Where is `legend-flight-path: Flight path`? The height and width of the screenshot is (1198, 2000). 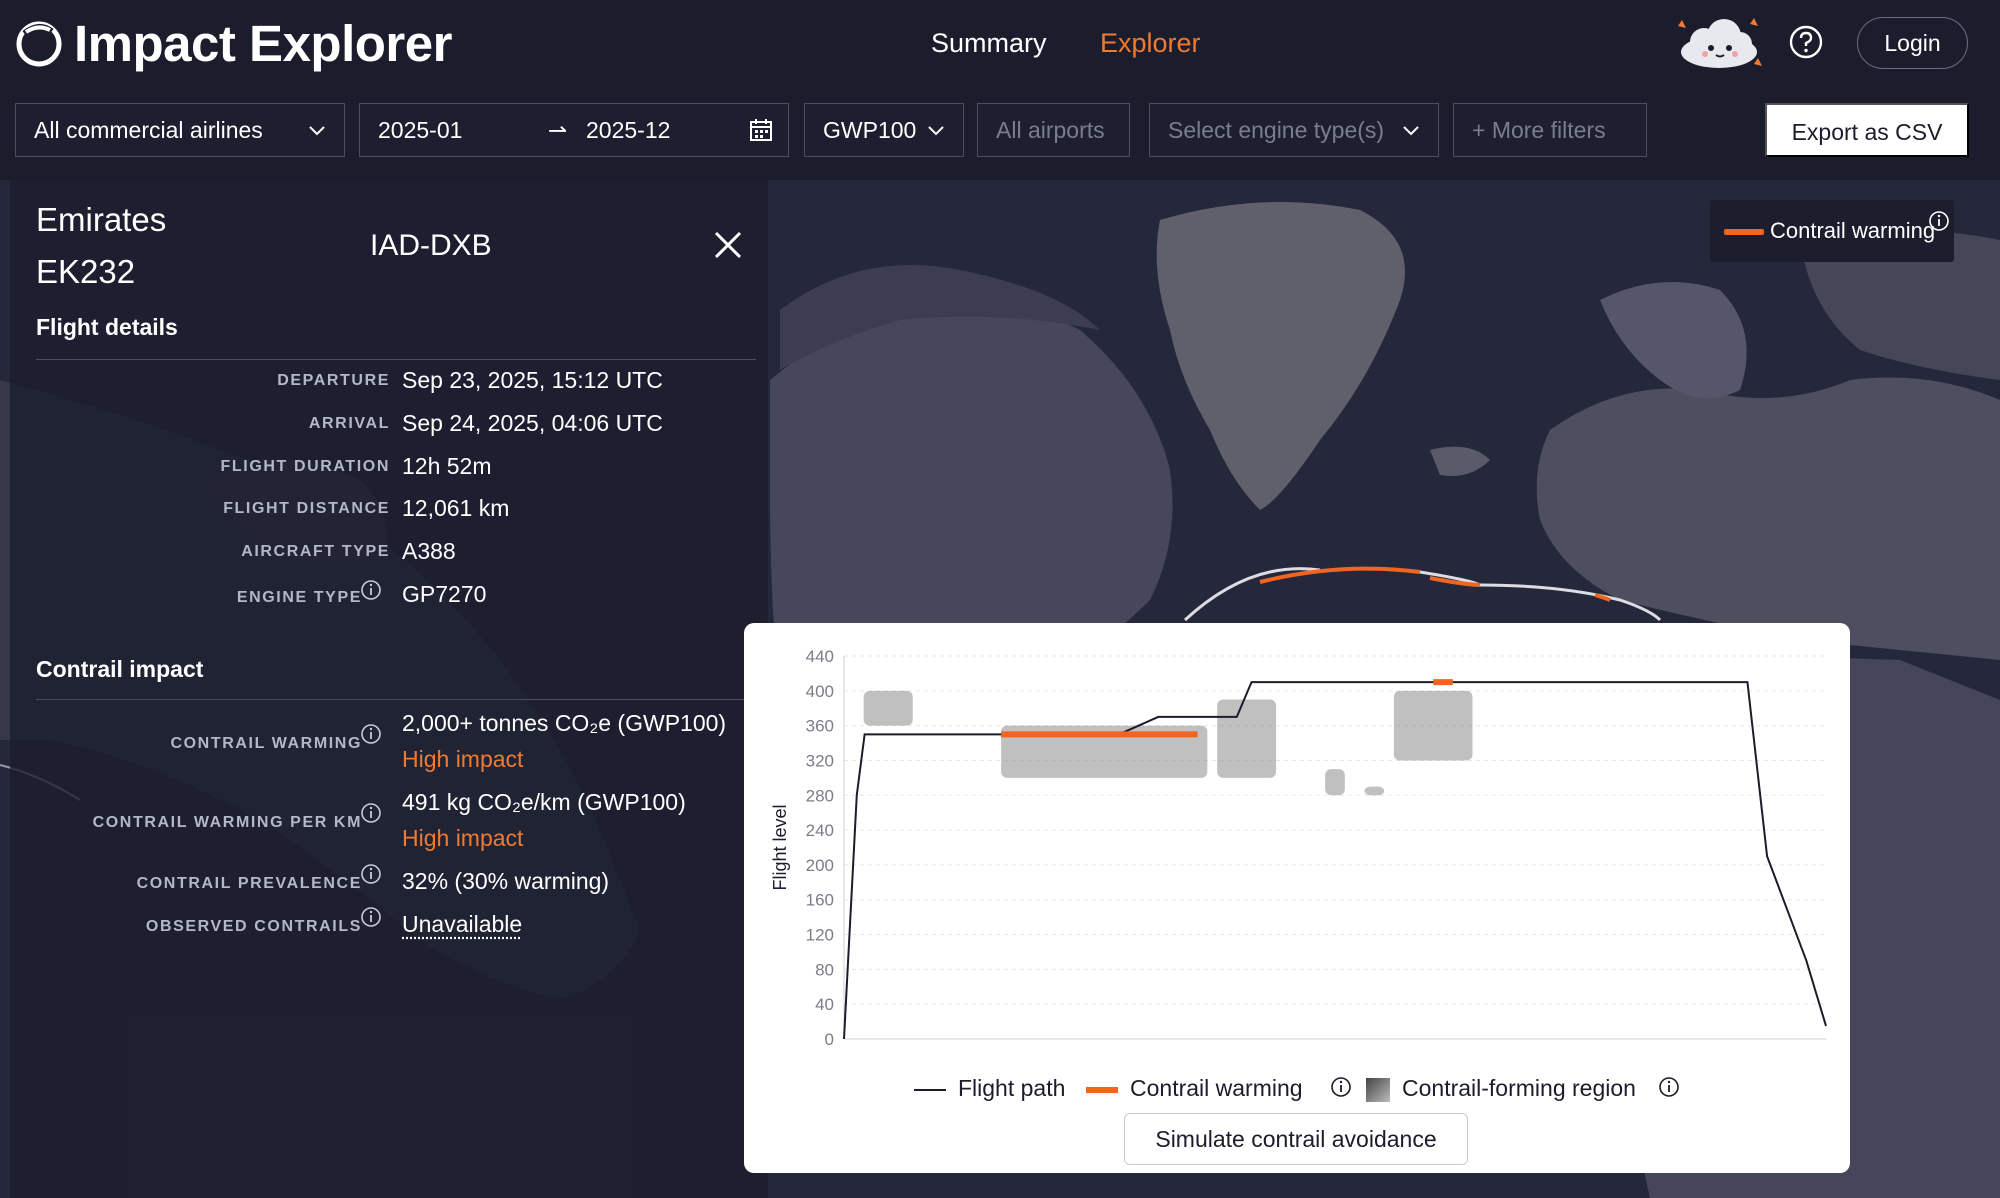 legend-flight-path: Flight path is located at coordinates (989, 1088).